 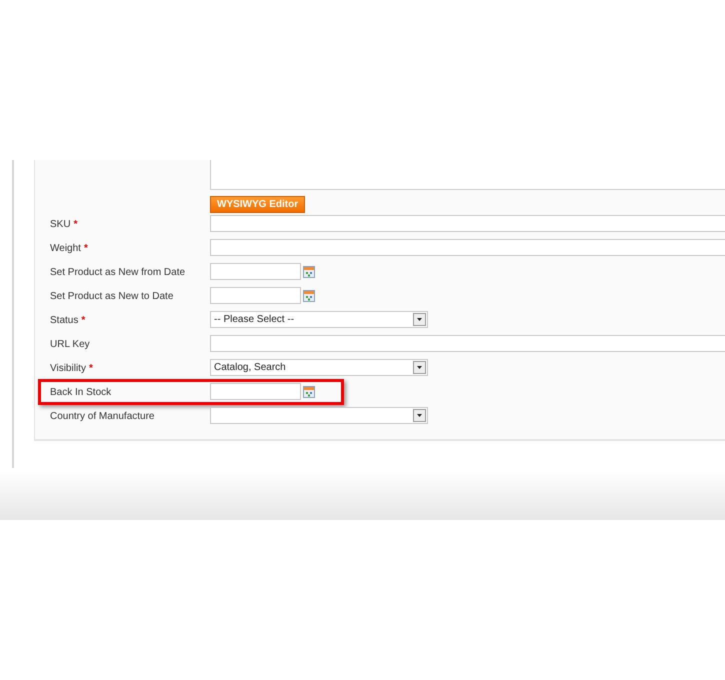 What do you see at coordinates (255, 319) in the screenshot?
I see `select-value: -- Please Select --` at bounding box center [255, 319].